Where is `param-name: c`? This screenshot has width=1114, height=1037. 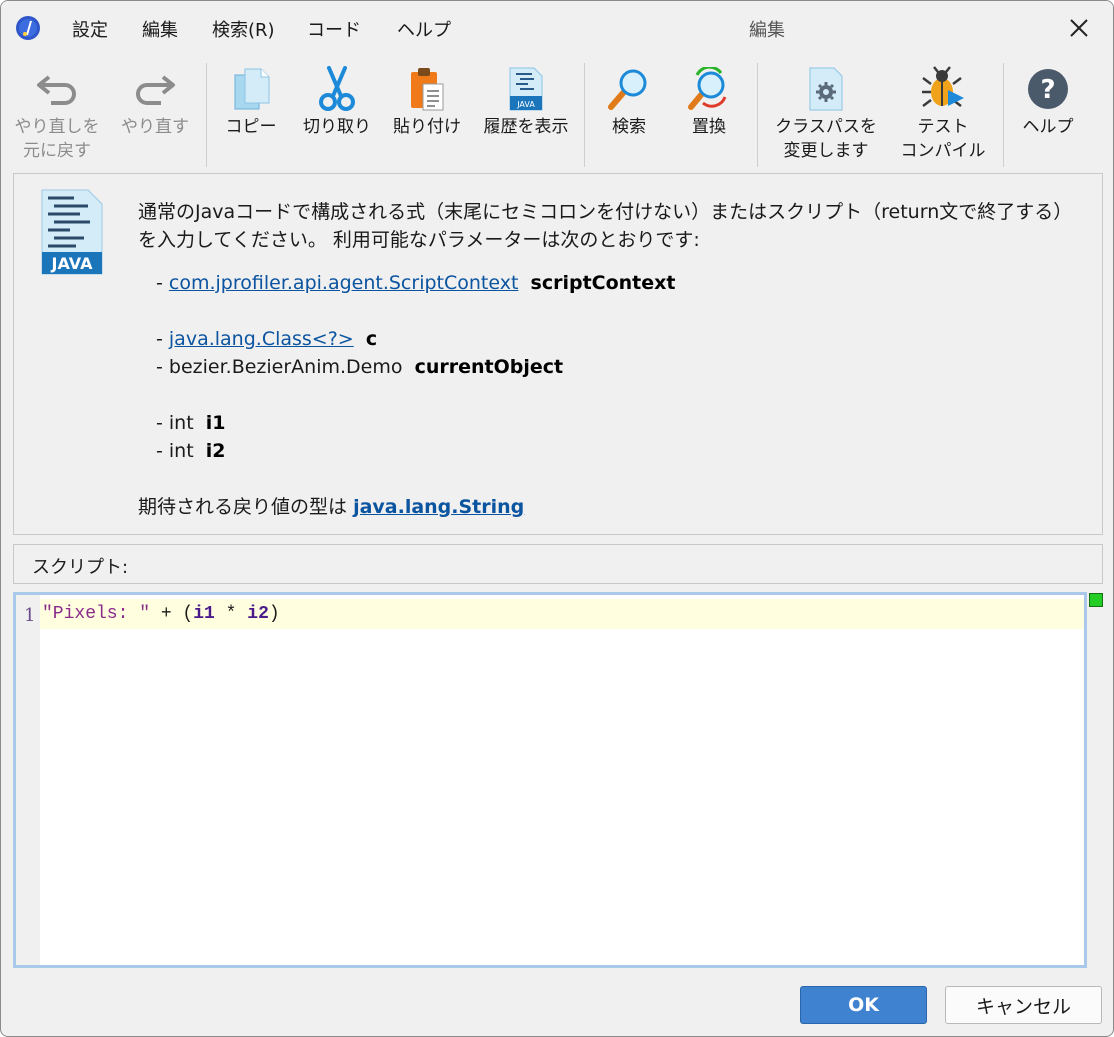
param-name: c is located at coordinates (371, 339).